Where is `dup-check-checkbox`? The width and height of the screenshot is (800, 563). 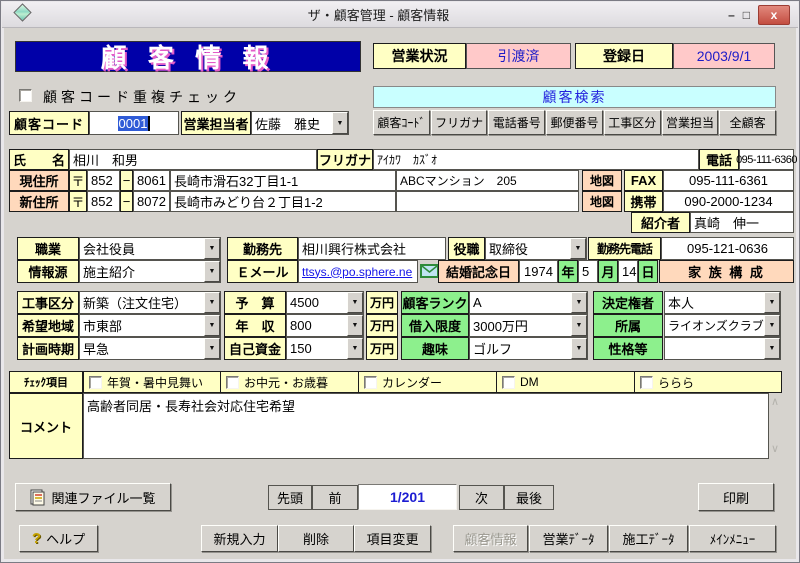
dup-check-checkbox is located at coordinates (25, 95).